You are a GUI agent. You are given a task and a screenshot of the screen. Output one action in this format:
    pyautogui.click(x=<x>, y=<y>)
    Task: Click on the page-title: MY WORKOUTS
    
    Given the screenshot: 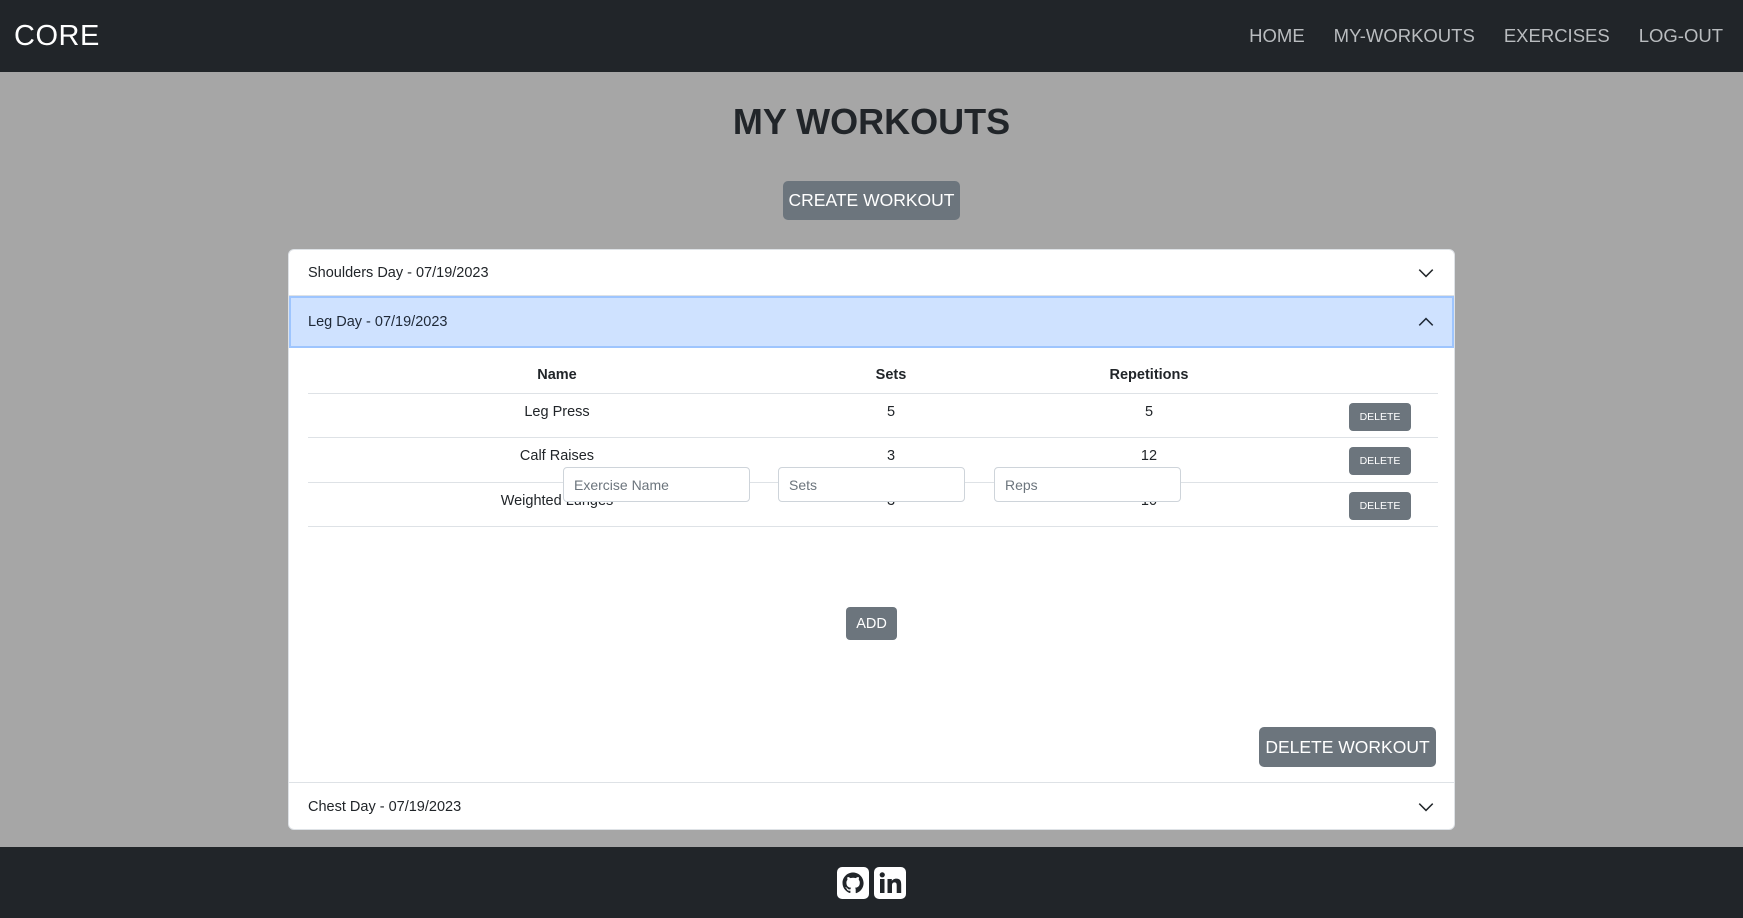 What is the action you would take?
    pyautogui.click(x=871, y=121)
    